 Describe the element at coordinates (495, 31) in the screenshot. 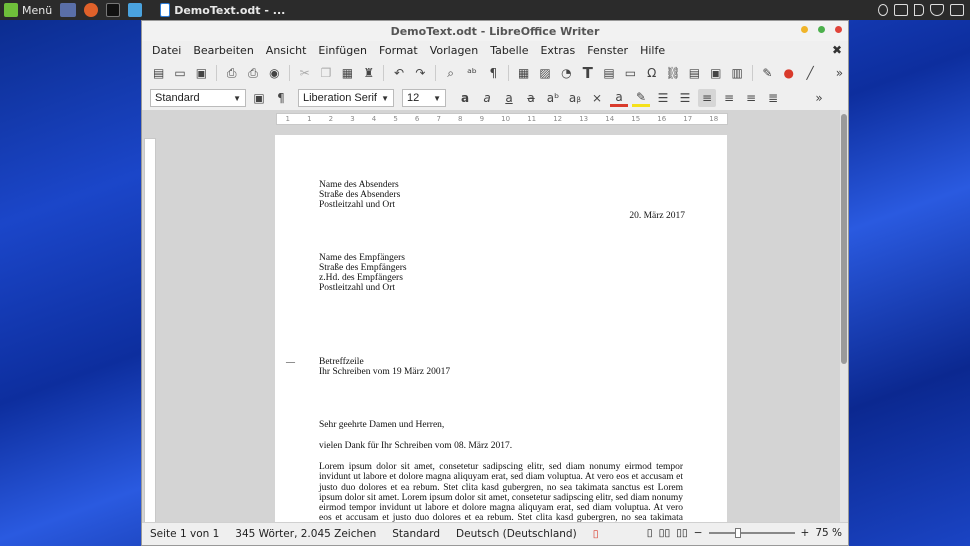

I see `window-titlebar: DemoText.odt - LibreOffice Writer` at that location.